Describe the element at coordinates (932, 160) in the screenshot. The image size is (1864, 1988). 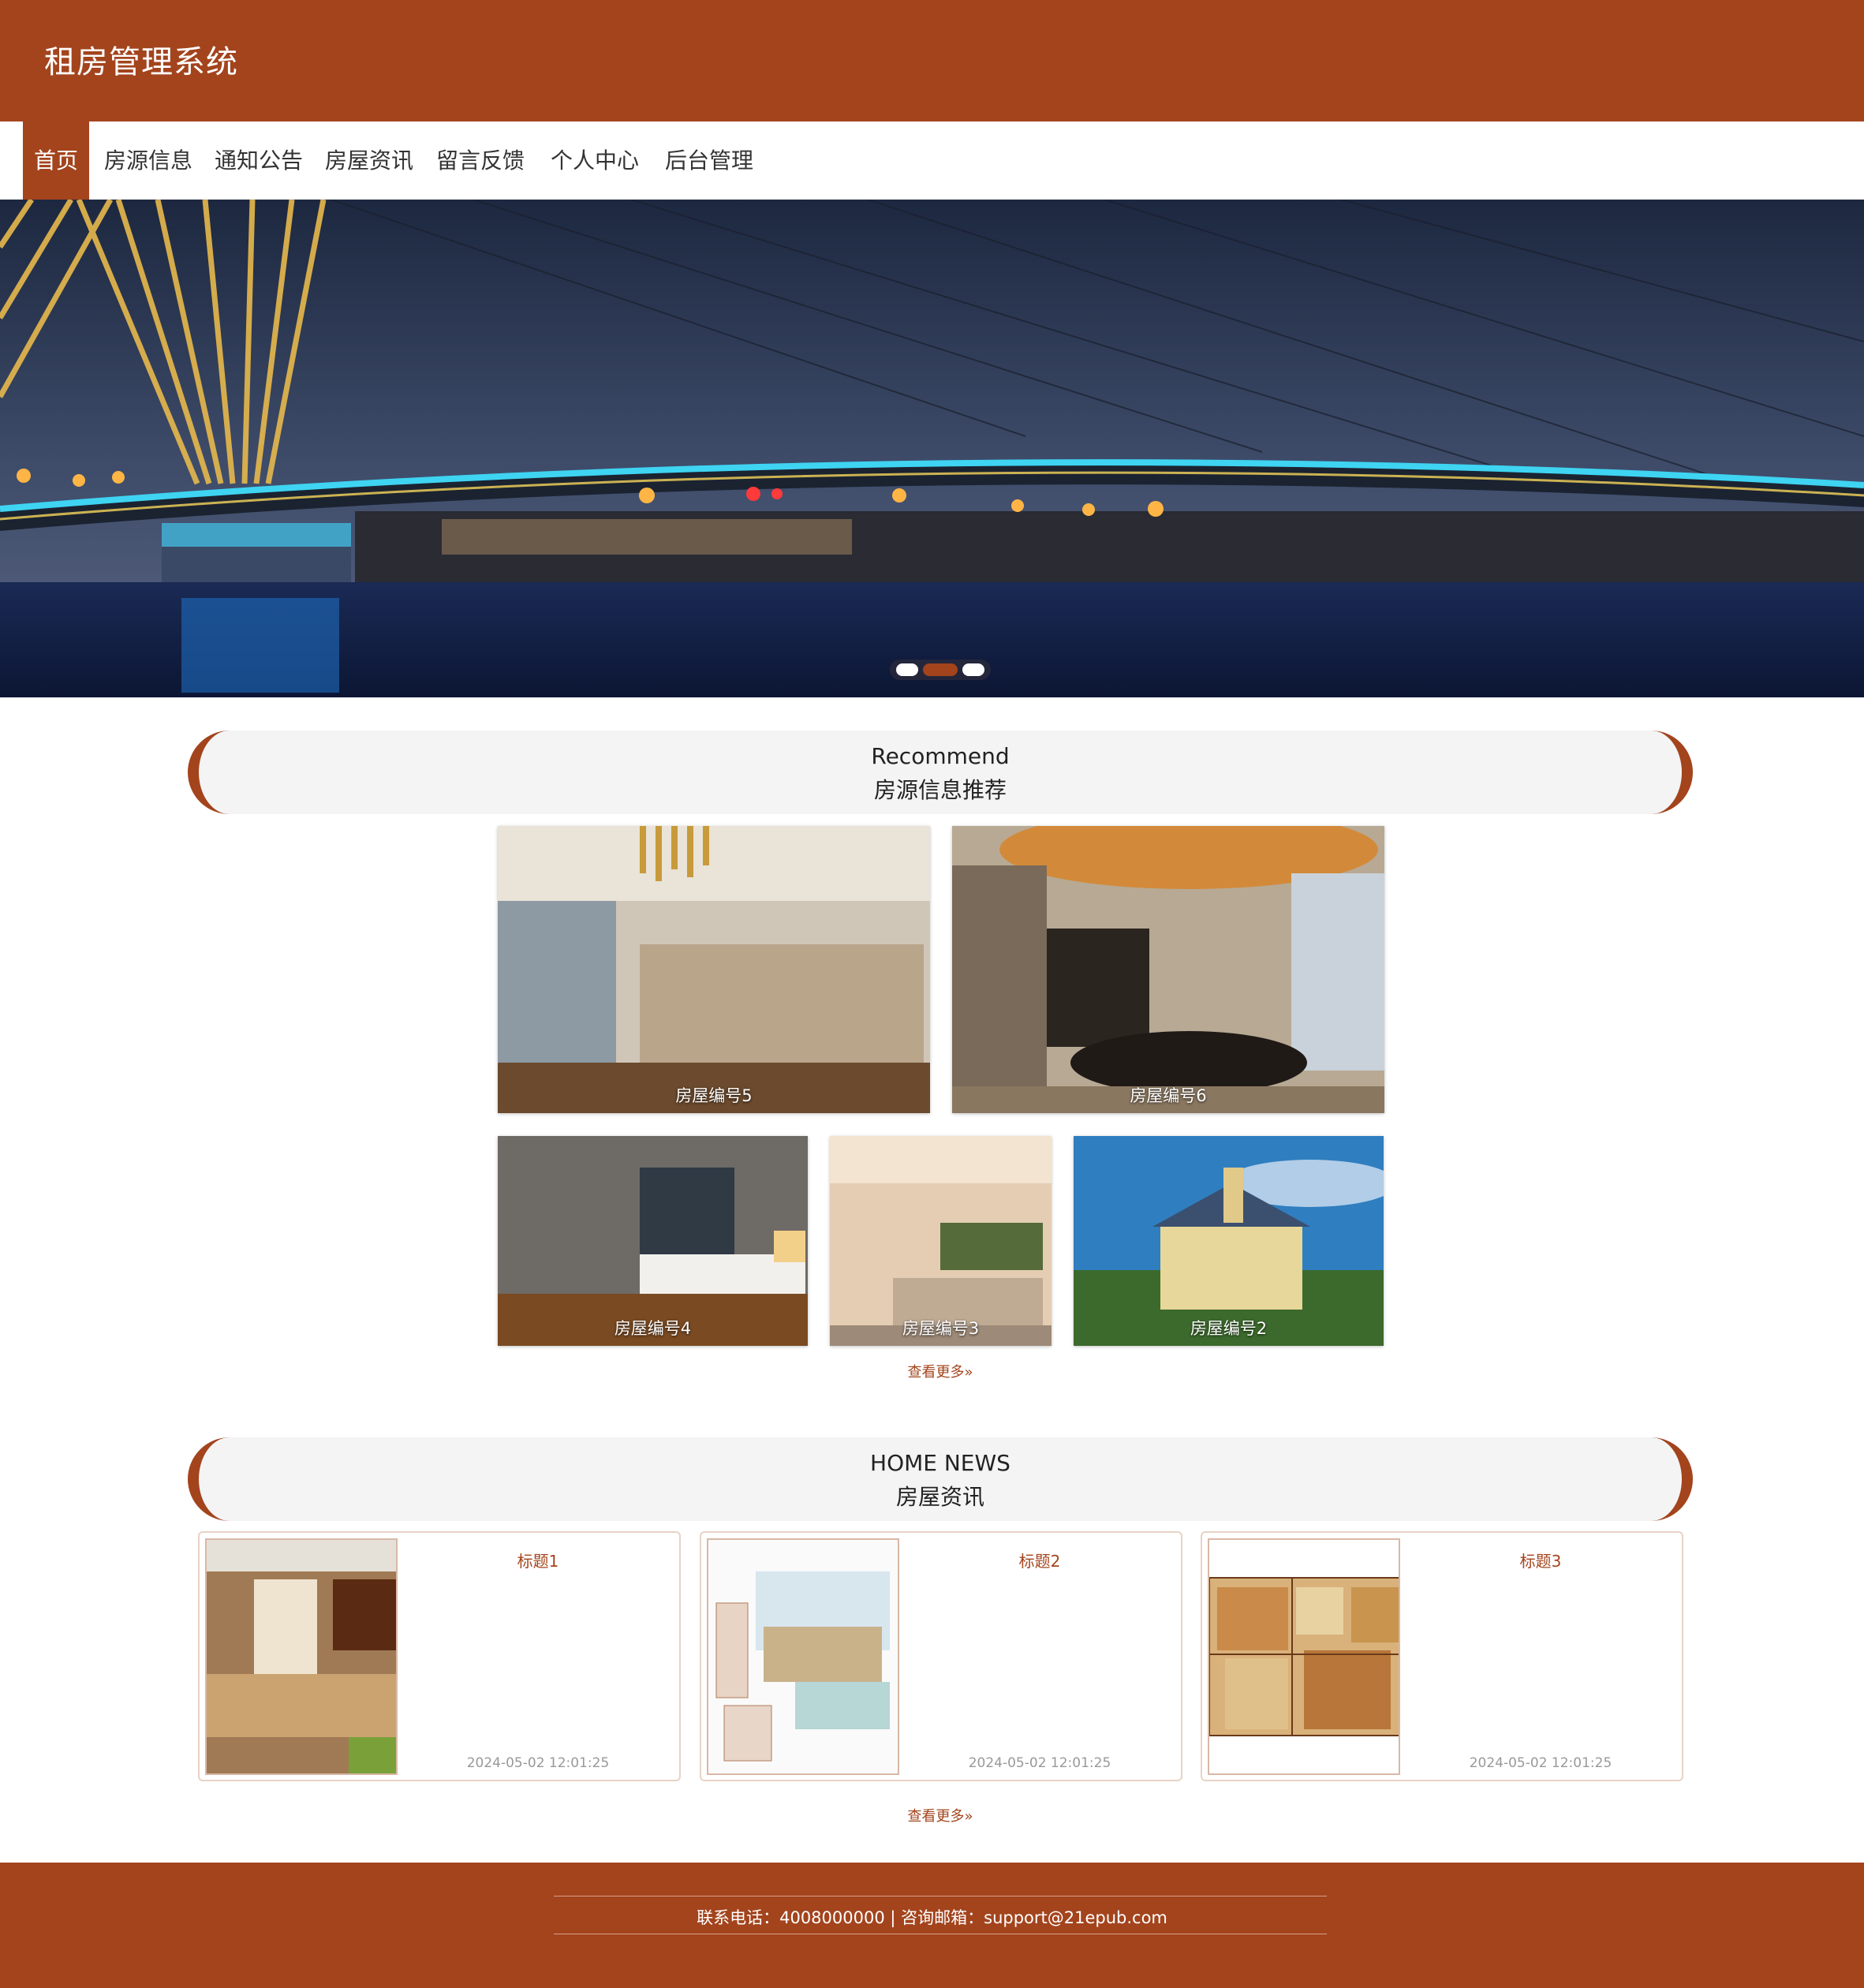
I see `main-nav: 首页 房源信息 通知公告 房屋资讯 留言反馈 个人中心 后台管理` at that location.